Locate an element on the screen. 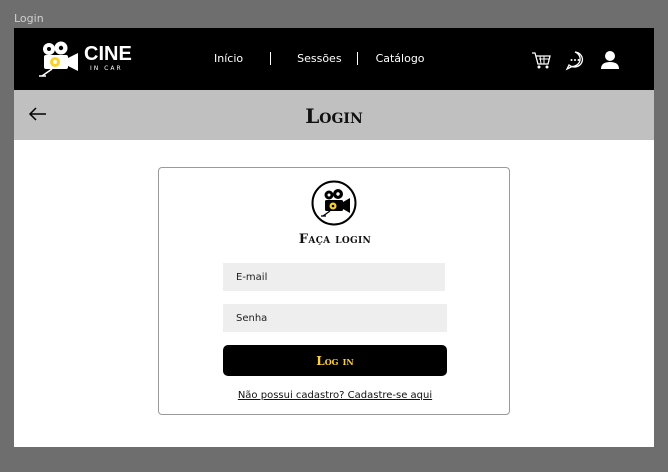 The width and height of the screenshot is (668, 472). film-camera-logo-icon is located at coordinates (58, 59).